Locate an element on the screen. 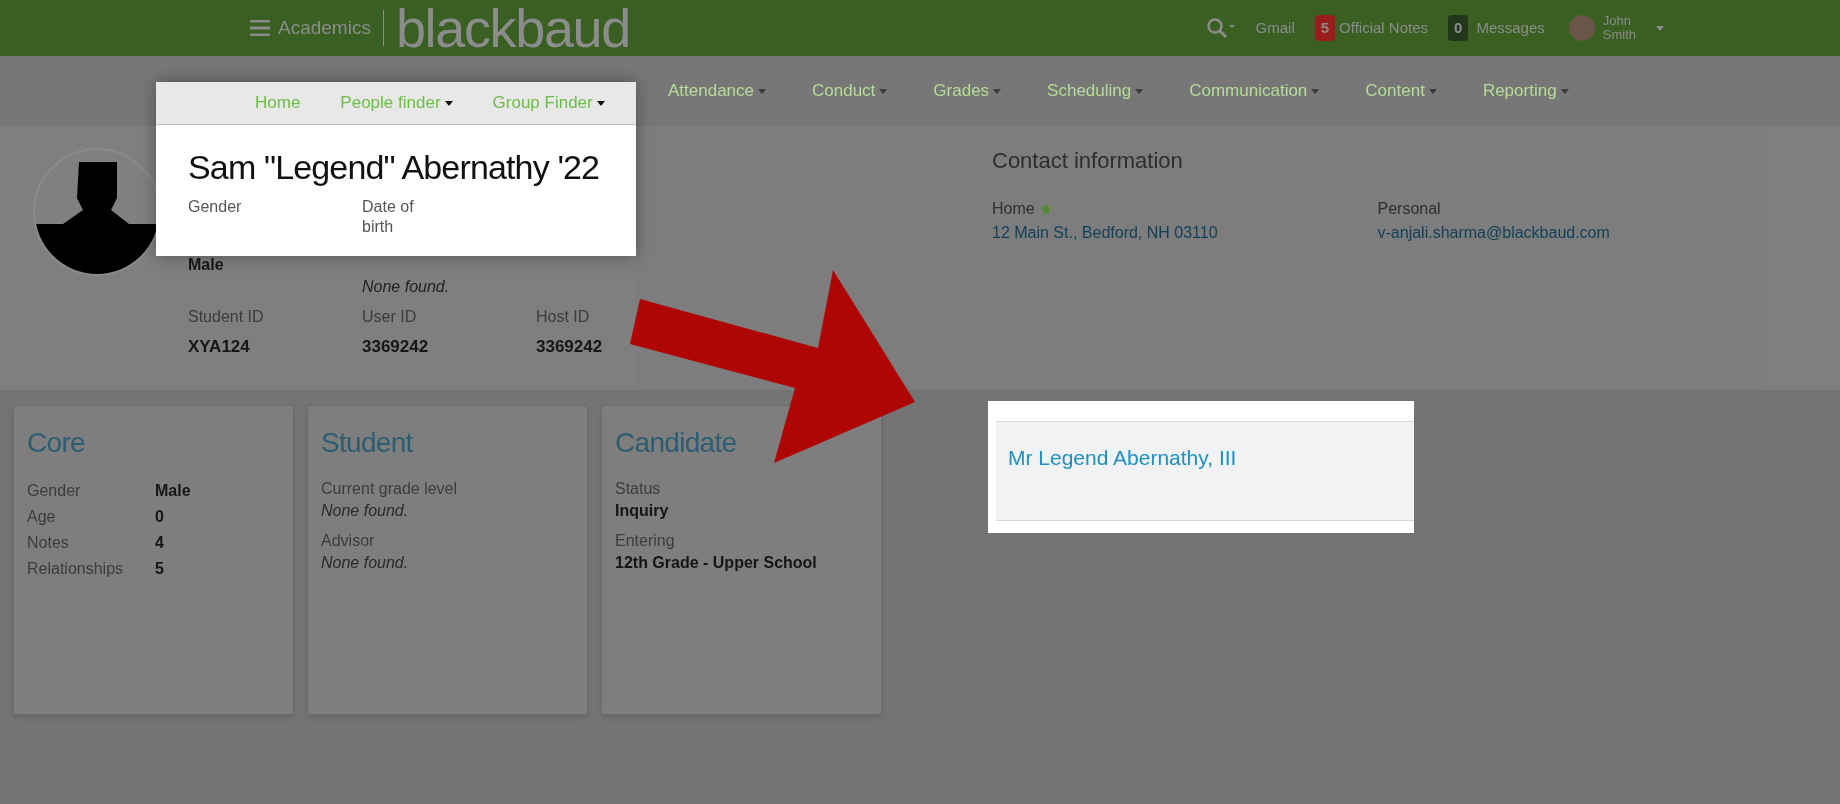 This screenshot has height=804, width=1840. logo: blackbaud is located at coordinates (512, 28).